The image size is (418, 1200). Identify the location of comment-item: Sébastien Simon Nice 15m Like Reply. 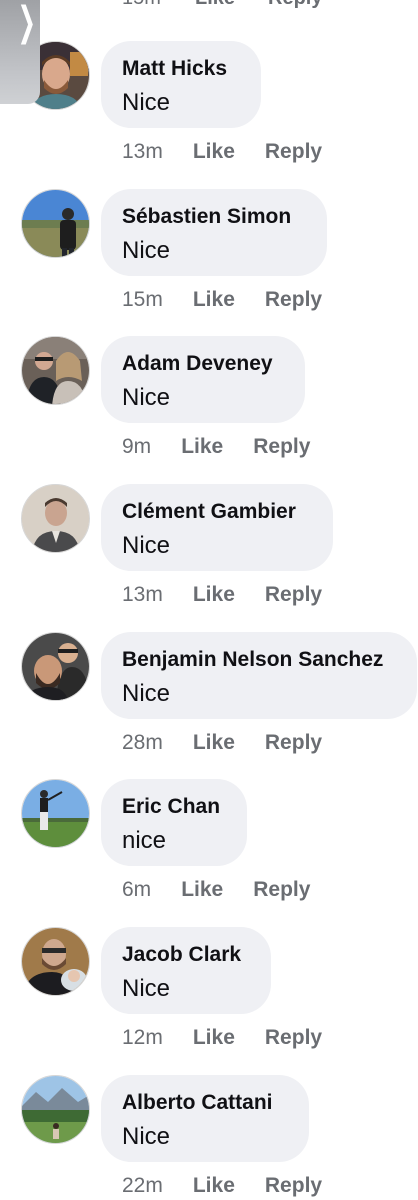
(209, 263).